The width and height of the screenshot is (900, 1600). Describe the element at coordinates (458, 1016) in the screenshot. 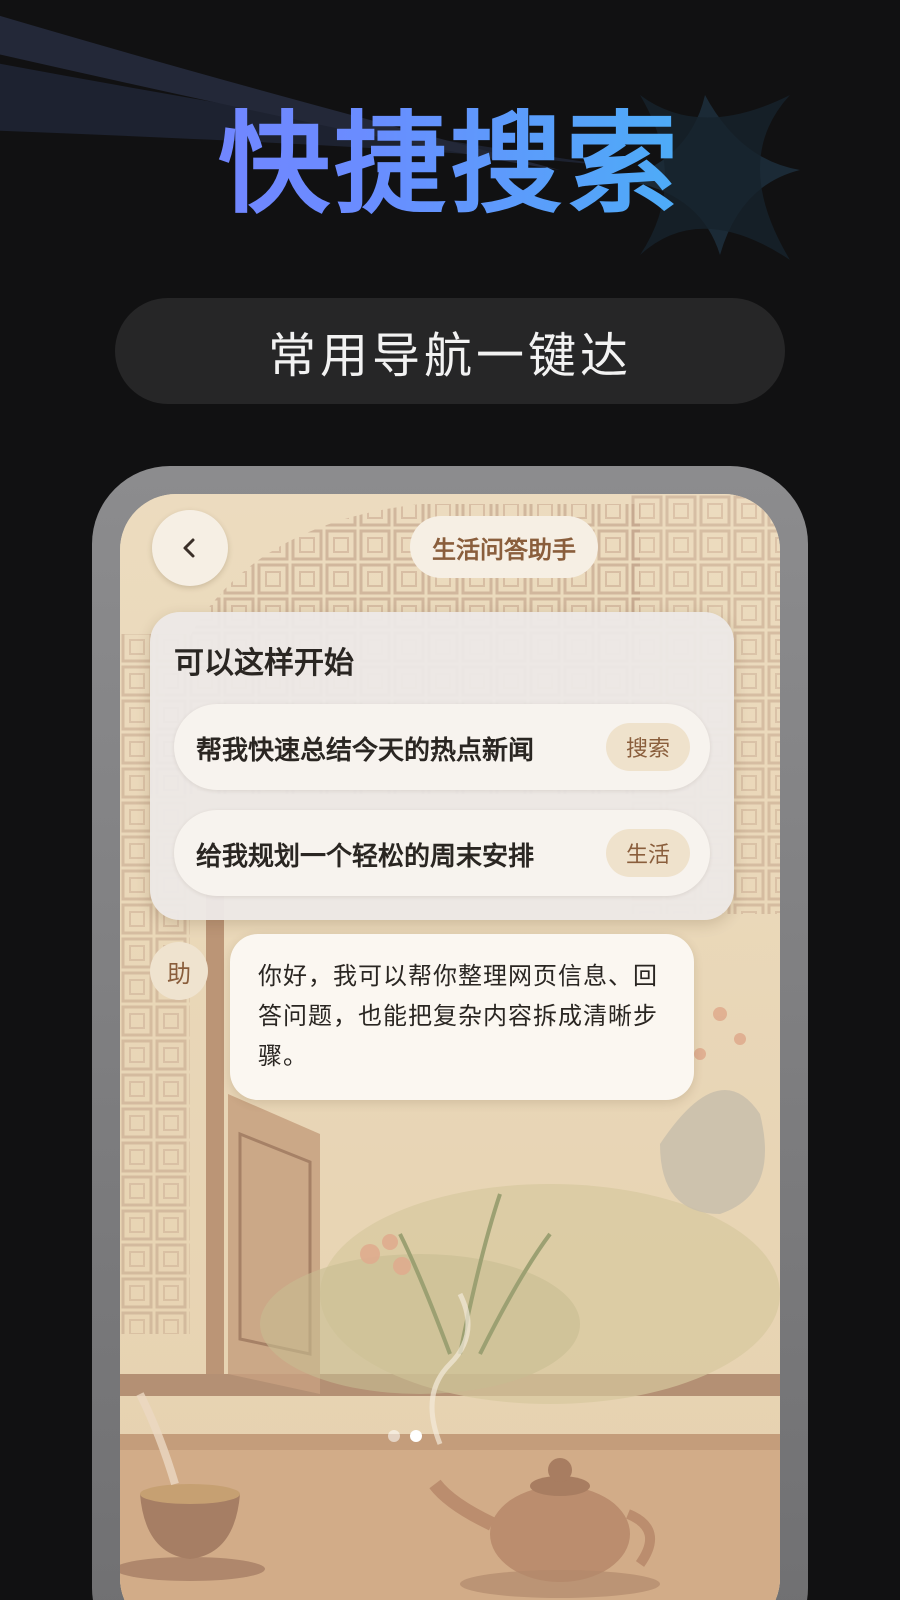

I see `assistant-message-text: 你好，我可以帮你整理网页信息、回答问题，也能把复杂内容拆成清晰步骤。` at that location.